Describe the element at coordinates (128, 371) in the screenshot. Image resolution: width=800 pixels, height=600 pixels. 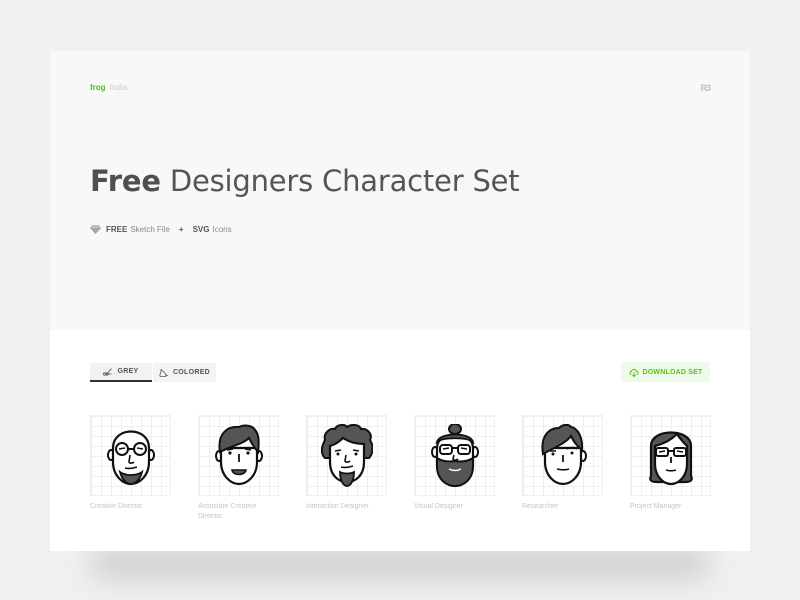
I see `tab-grey-label: GREY` at that location.